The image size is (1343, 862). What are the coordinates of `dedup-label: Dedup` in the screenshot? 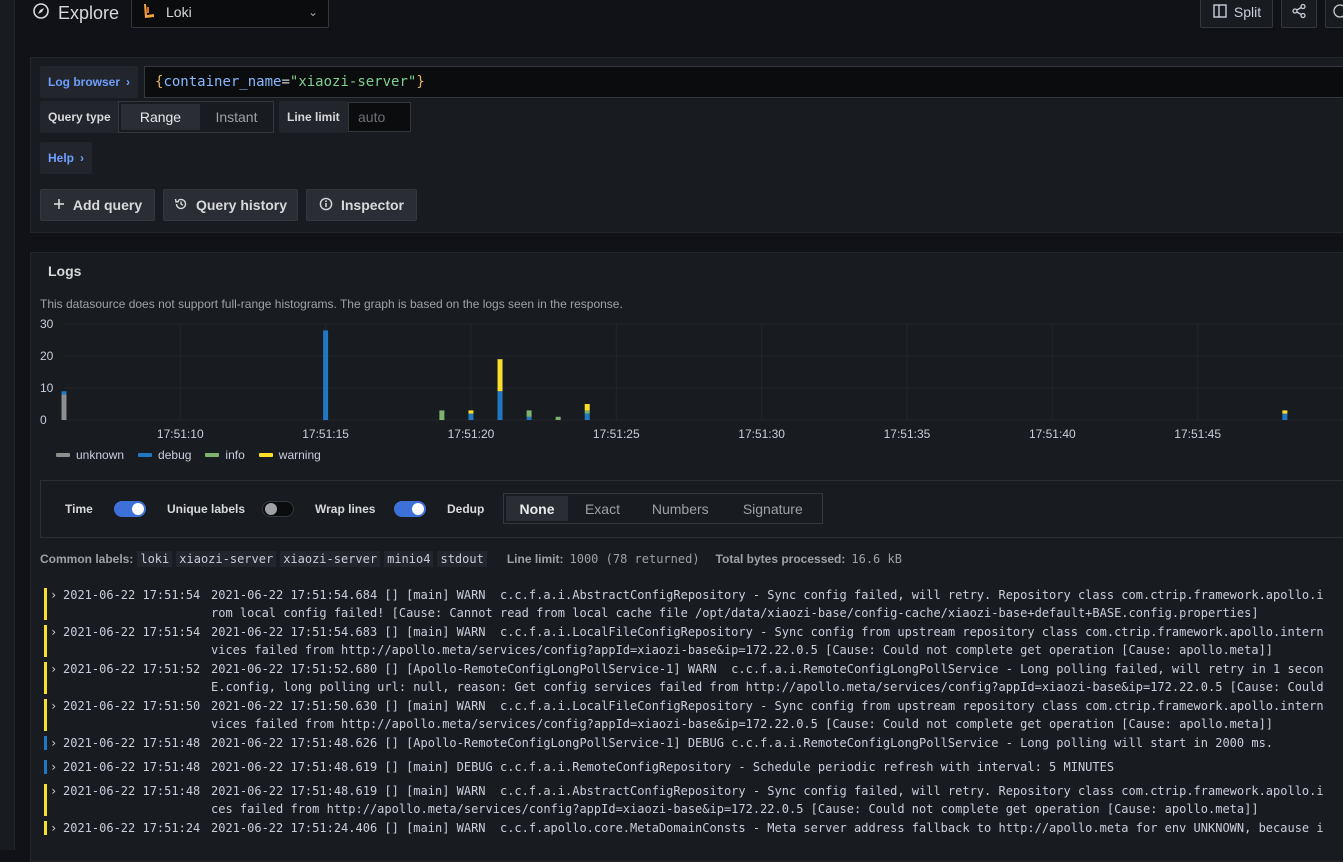 It's located at (466, 509).